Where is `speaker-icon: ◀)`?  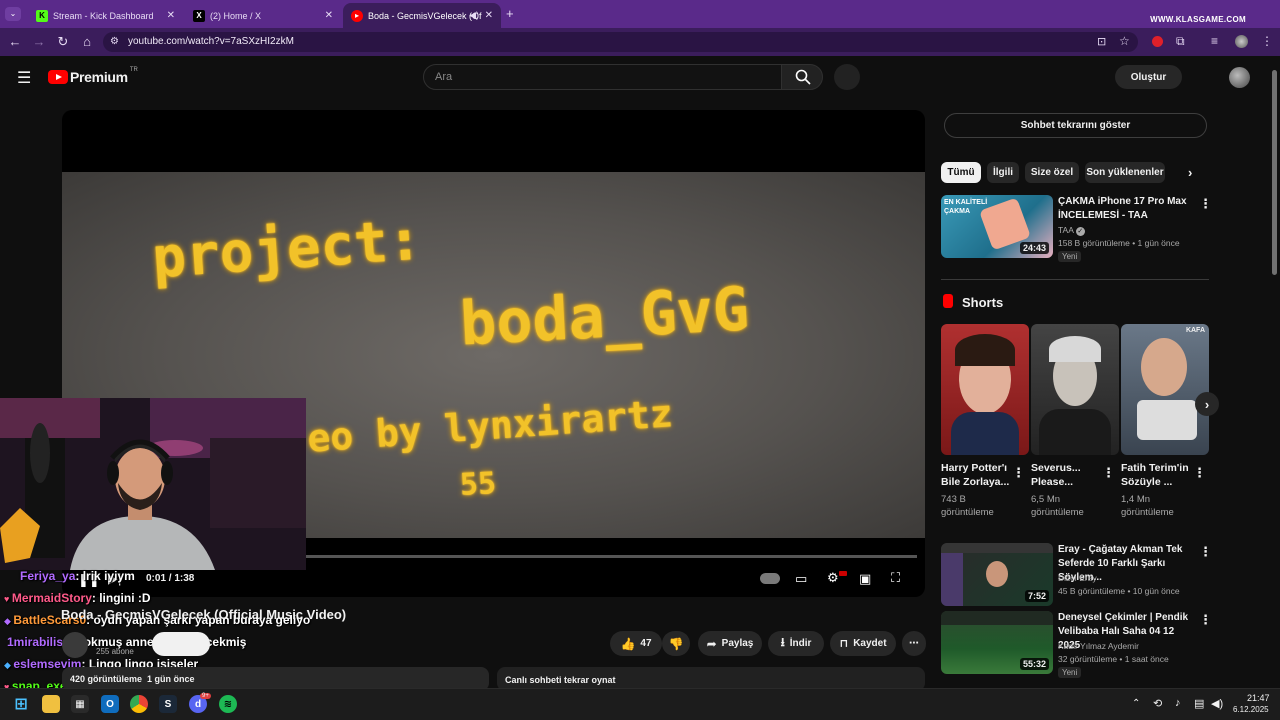 speaker-icon: ◀) is located at coordinates (474, 15).